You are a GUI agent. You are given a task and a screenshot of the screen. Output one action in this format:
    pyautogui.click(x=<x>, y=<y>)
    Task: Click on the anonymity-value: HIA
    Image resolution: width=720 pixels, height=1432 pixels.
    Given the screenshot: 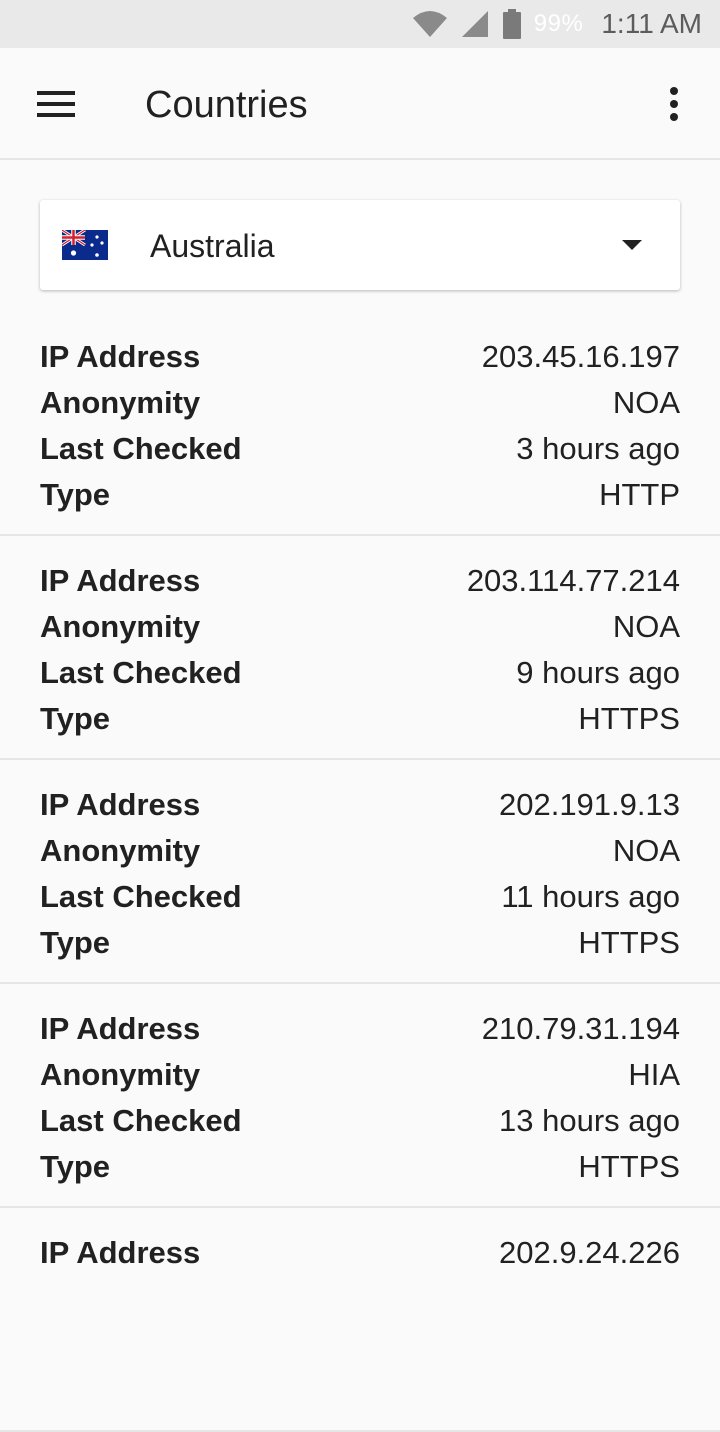 What is the action you would take?
    pyautogui.click(x=654, y=1074)
    